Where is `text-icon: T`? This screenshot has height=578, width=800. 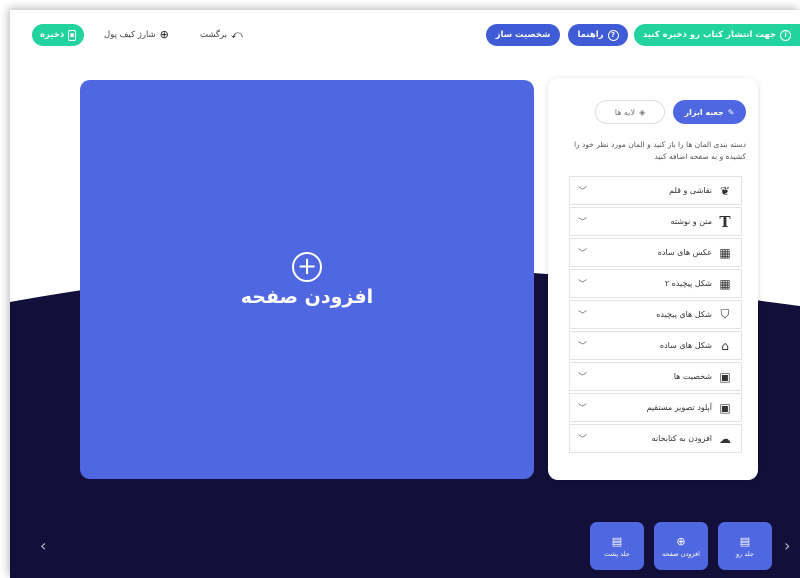
text-icon: T is located at coordinates (725, 221).